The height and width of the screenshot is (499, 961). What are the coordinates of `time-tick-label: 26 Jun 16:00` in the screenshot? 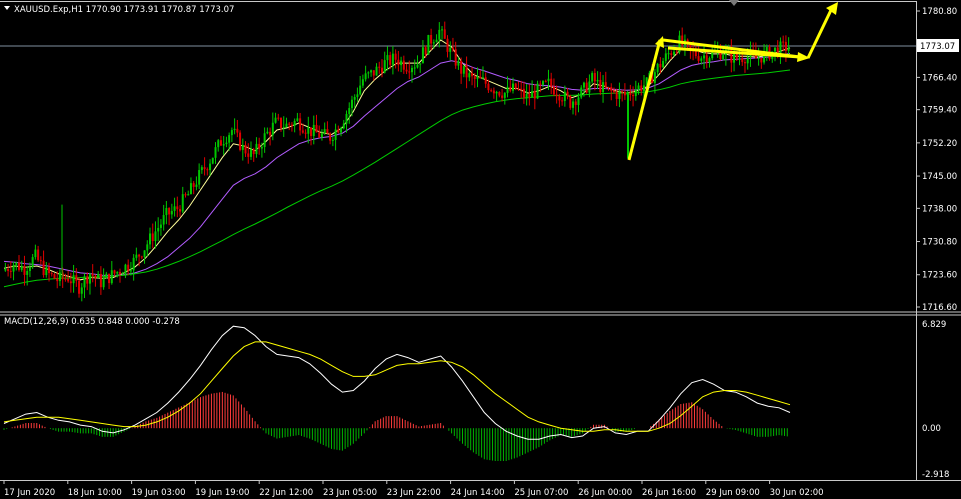 It's located at (669, 493).